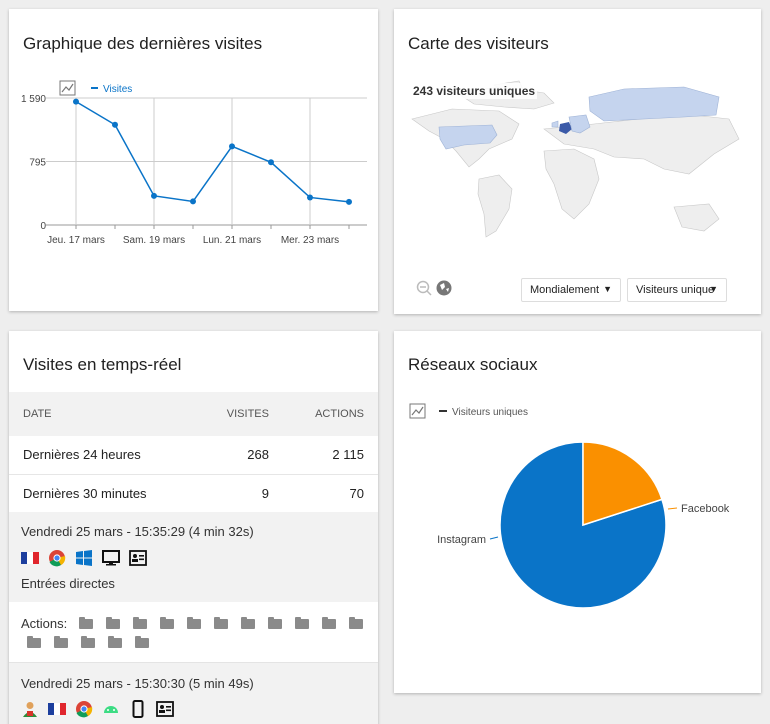 This screenshot has height=724, width=770. What do you see at coordinates (461, 540) in the screenshot?
I see `pie-label-instagram: Instagram` at bounding box center [461, 540].